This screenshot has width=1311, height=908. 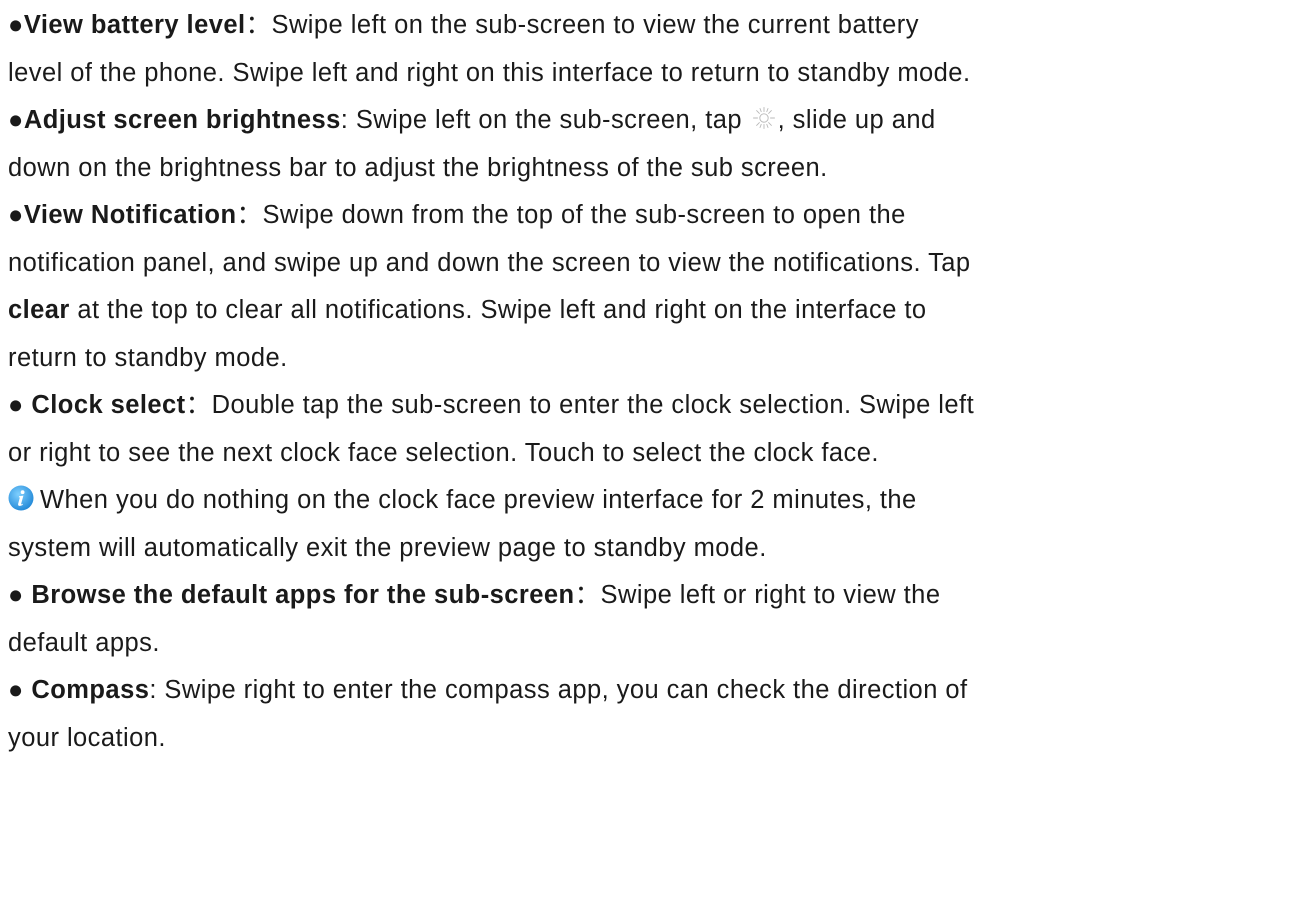 What do you see at coordinates (21, 495) in the screenshot?
I see `info-icon` at bounding box center [21, 495].